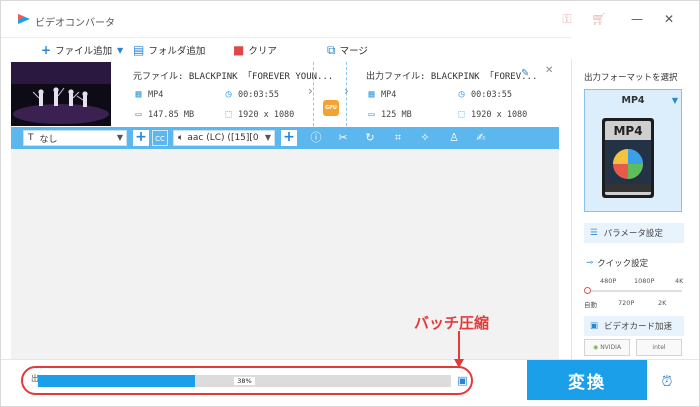 The width and height of the screenshot is (700, 407). I want to click on quality-label-480p: 480P, so click(608, 281).